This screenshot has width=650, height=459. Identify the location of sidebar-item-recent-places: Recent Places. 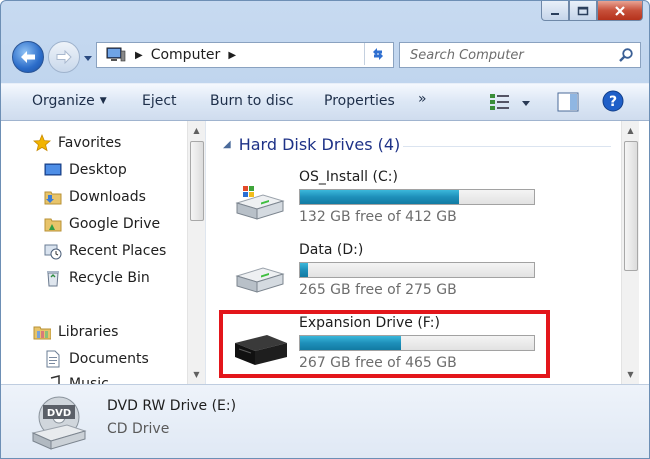
(105, 251).